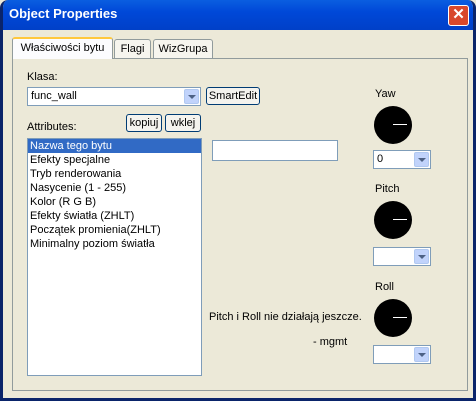 Image resolution: width=476 pixels, height=401 pixels. What do you see at coordinates (393, 125) in the screenshot?
I see `yaw-dial` at bounding box center [393, 125].